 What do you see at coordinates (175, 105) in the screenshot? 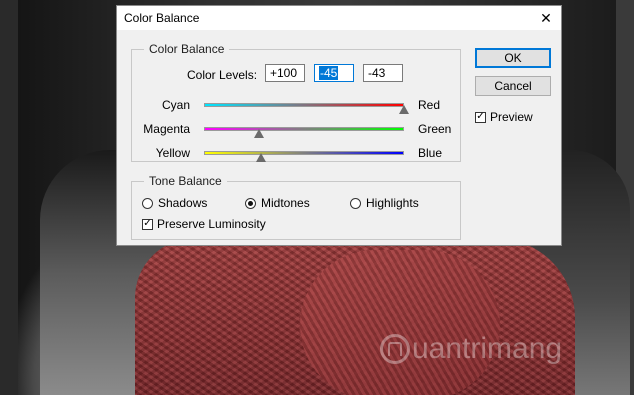
I see `cyan-label: Cyan` at bounding box center [175, 105].